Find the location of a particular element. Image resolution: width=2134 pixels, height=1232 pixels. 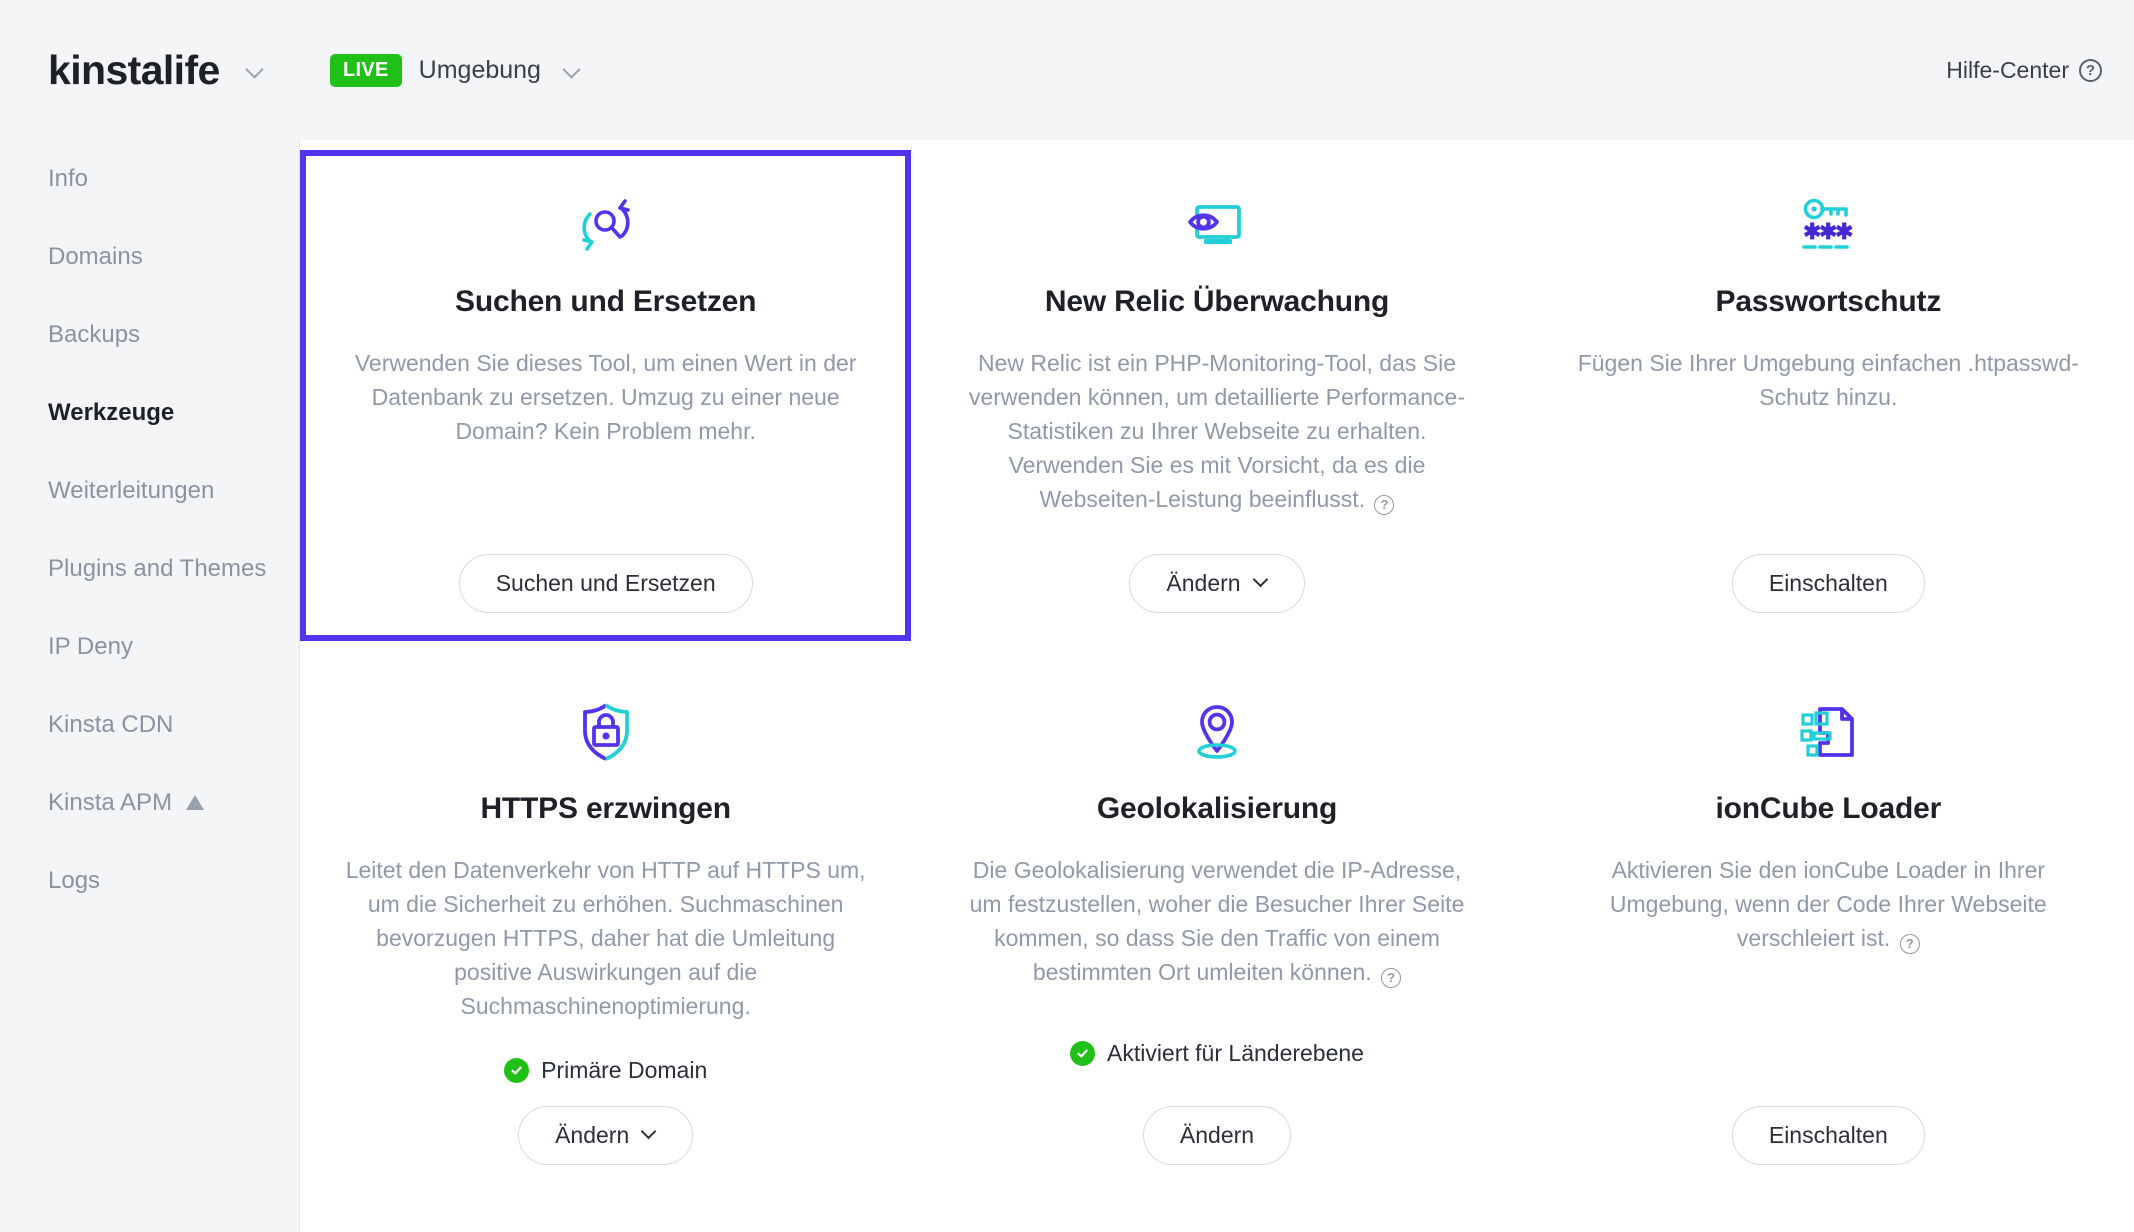

sidebar-item-domains: Domains is located at coordinates (173, 257).